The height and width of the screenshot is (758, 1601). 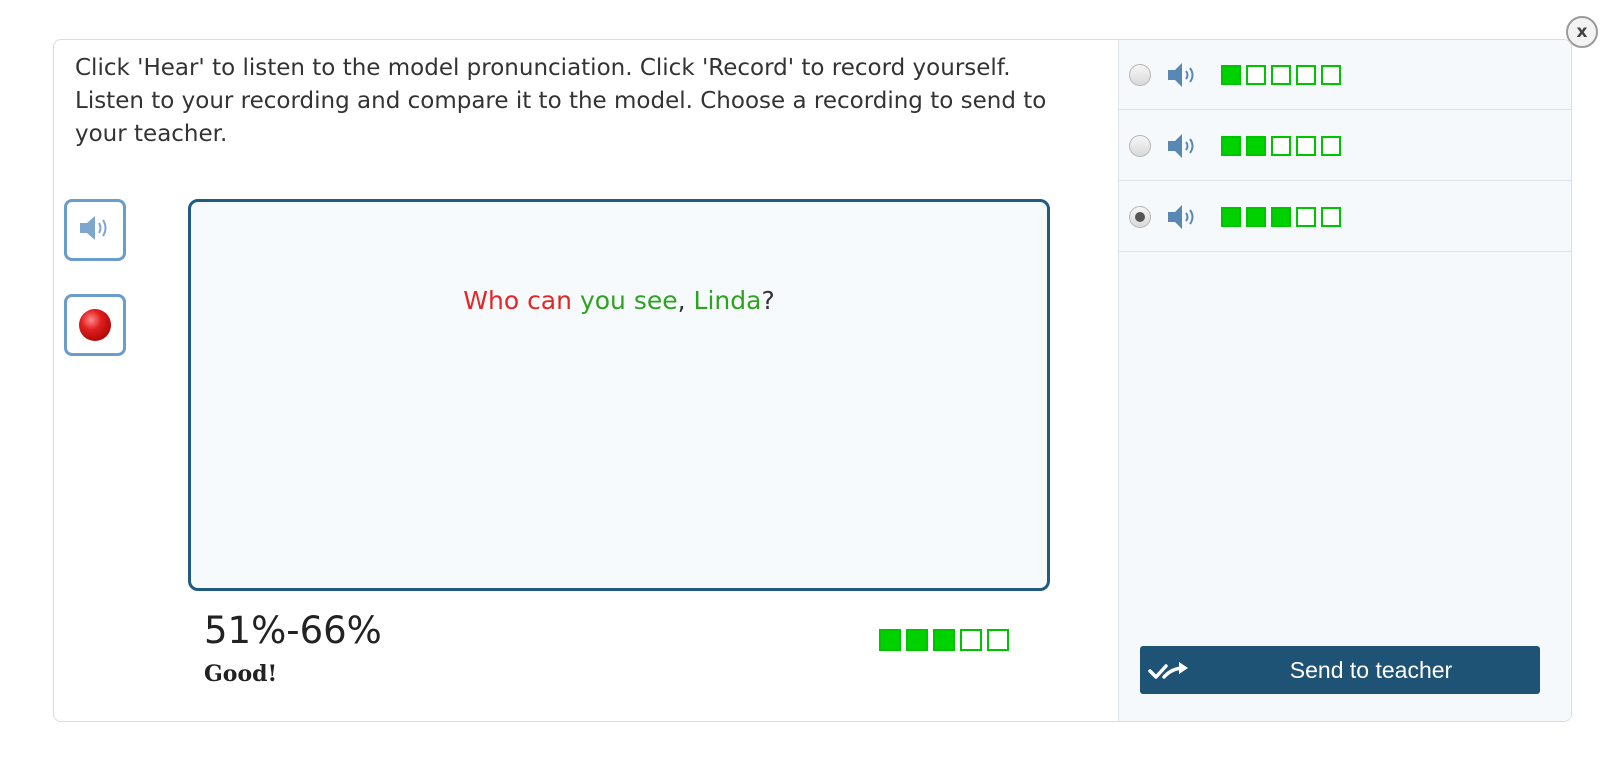 I want to click on record-icon, so click(x=95, y=325).